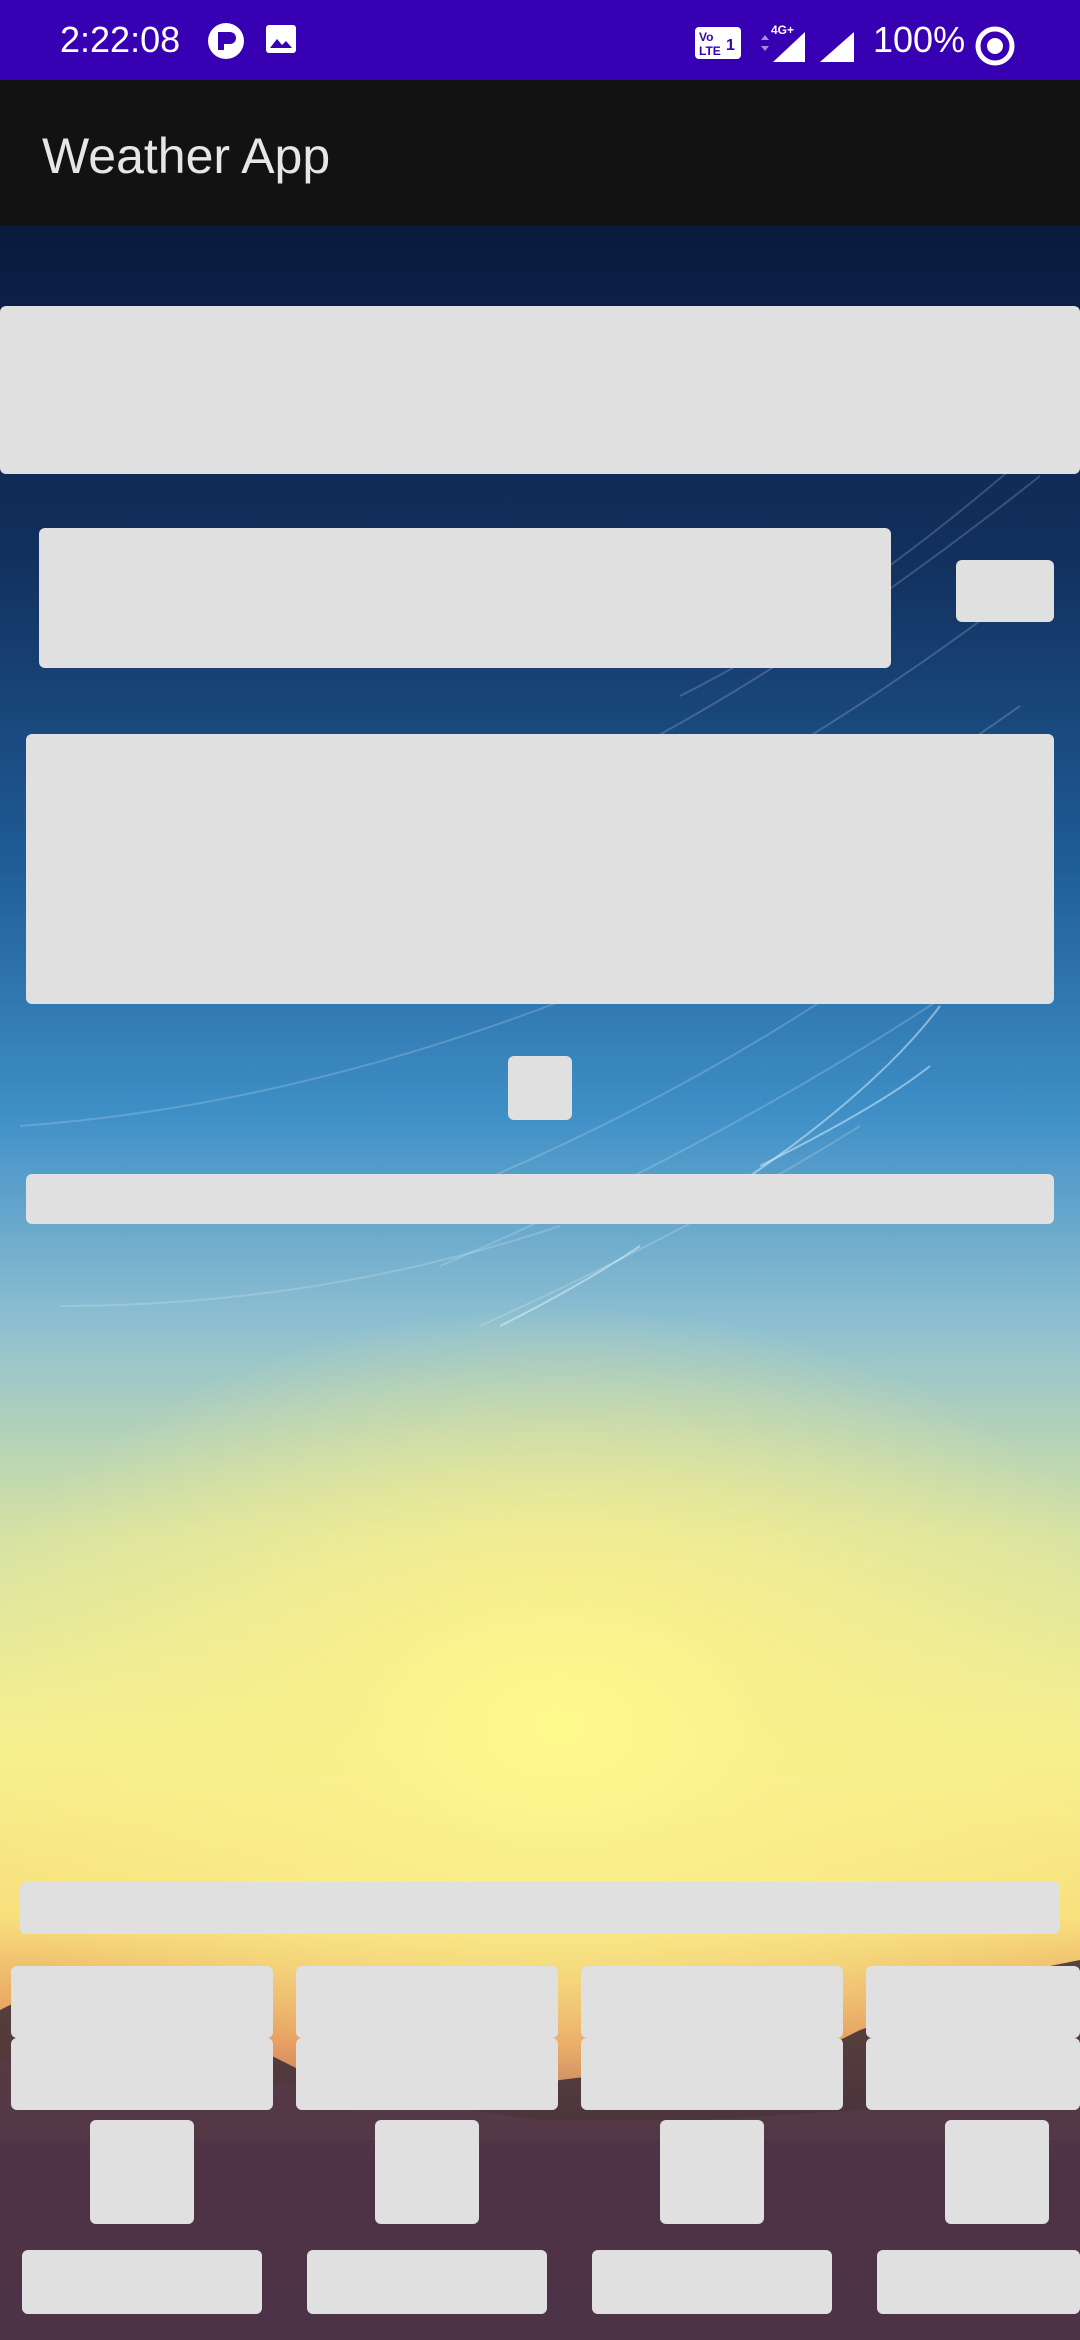 The width and height of the screenshot is (1080, 2340). Describe the element at coordinates (540, 1199) in the screenshot. I see `description-bar-placeholder` at that location.